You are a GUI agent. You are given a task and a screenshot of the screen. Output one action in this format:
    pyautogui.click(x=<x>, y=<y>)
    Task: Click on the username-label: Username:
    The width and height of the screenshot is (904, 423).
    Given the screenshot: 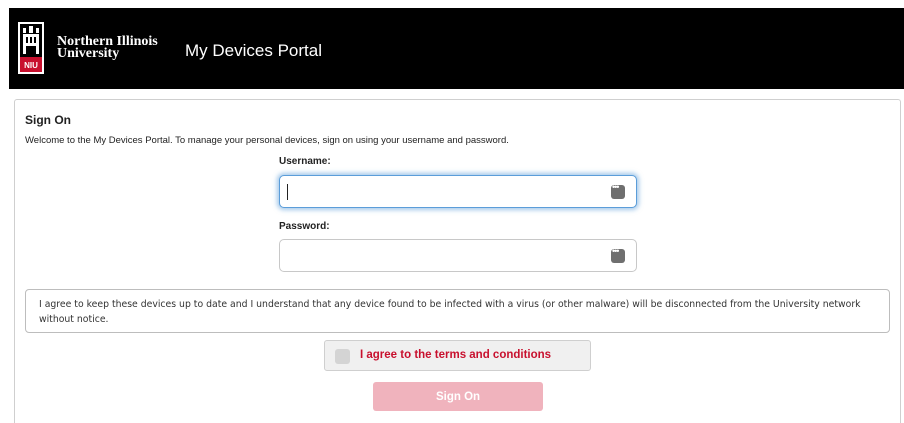 What is the action you would take?
    pyautogui.click(x=305, y=161)
    